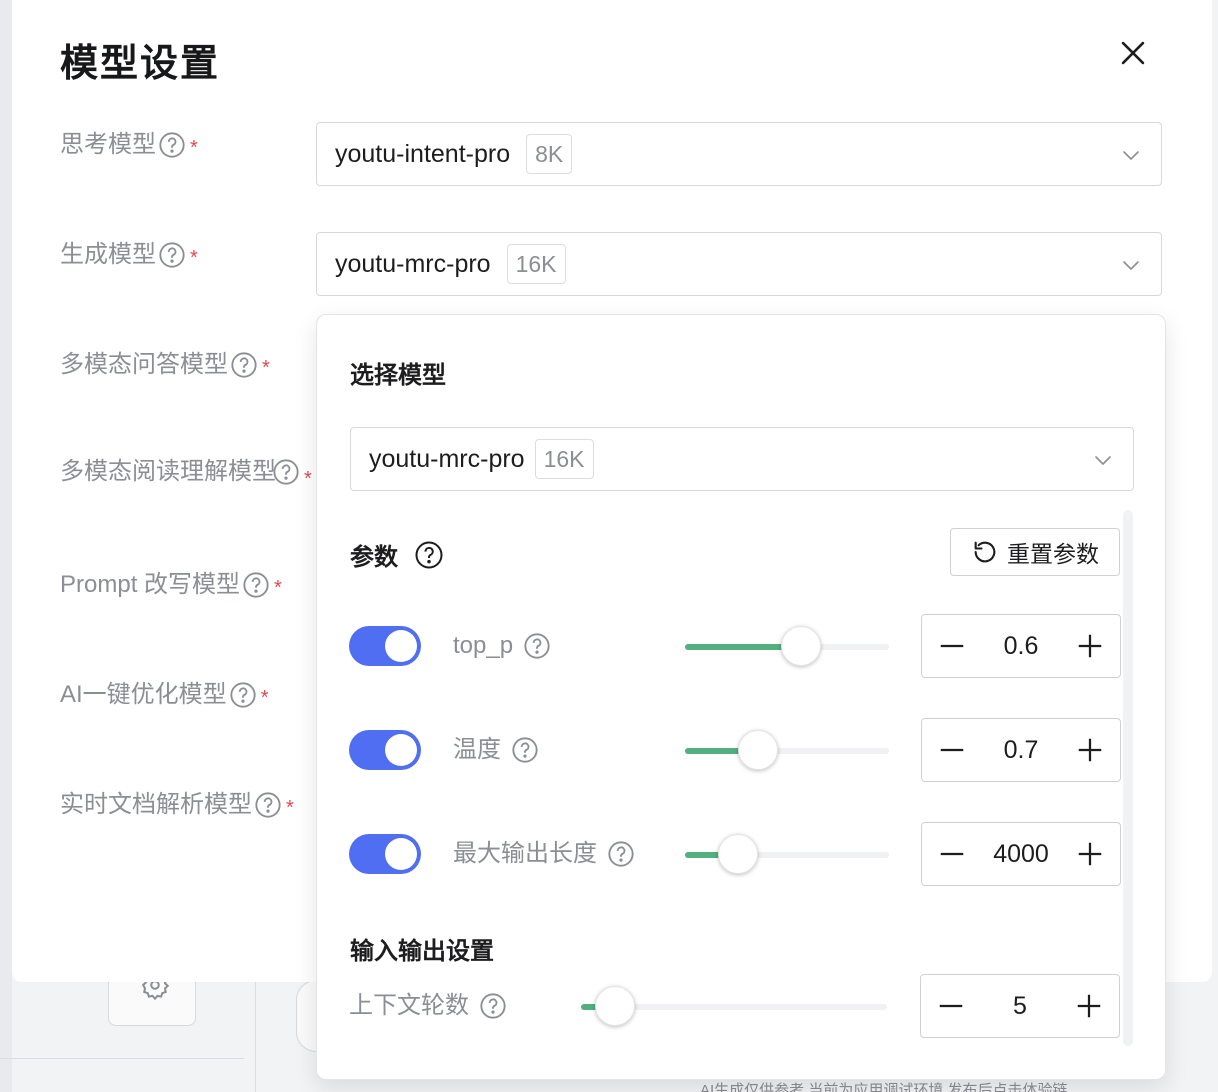 This screenshot has width=1218, height=1092. I want to click on param-label-context-rounds: 上下文轮数, so click(428, 1006).